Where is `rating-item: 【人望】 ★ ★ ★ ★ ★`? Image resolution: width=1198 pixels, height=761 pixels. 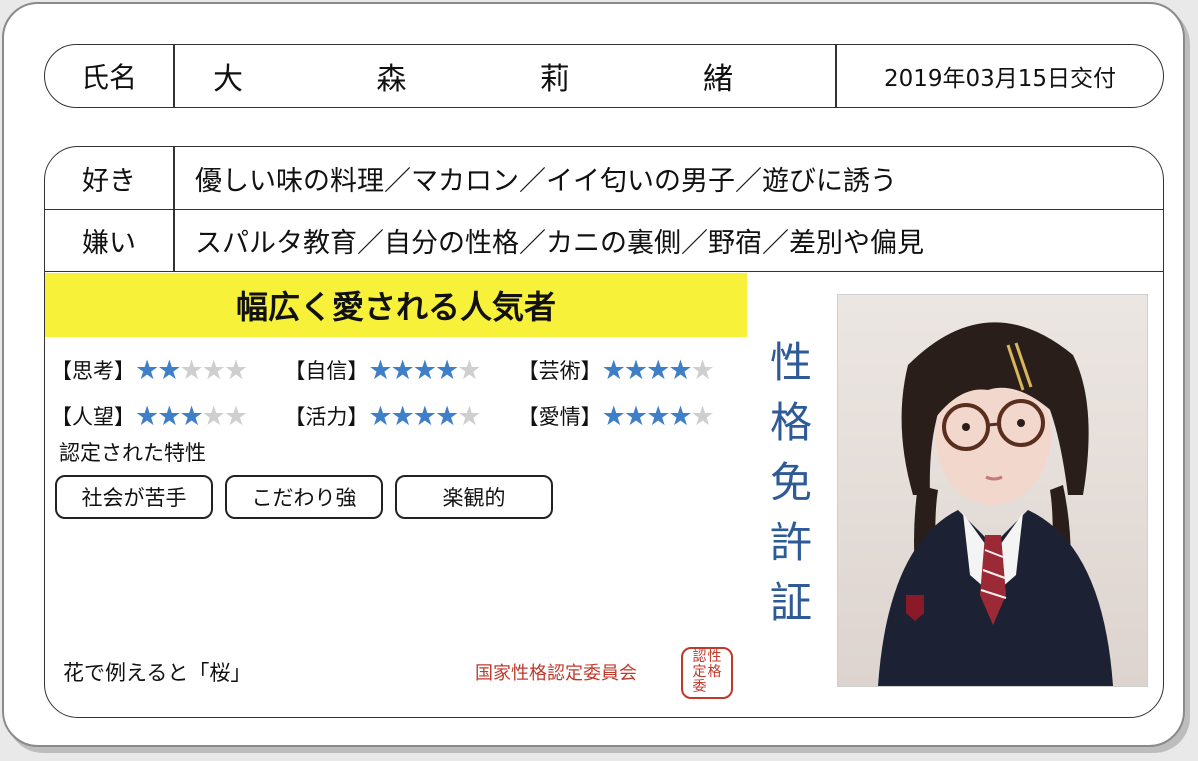
rating-item: 【人望】 ★ ★ ★ ★ ★ is located at coordinates (167, 416).